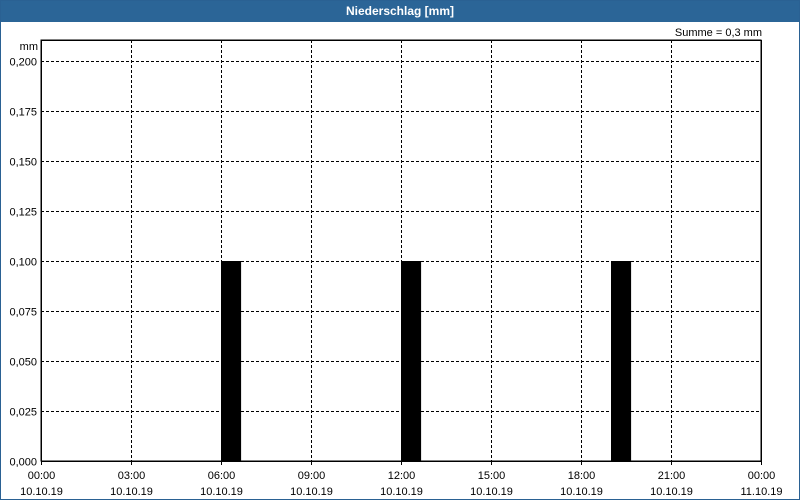 This screenshot has width=800, height=500. Describe the element at coordinates (23, 113) in the screenshot. I see `y-tick-label: 0,175` at that location.